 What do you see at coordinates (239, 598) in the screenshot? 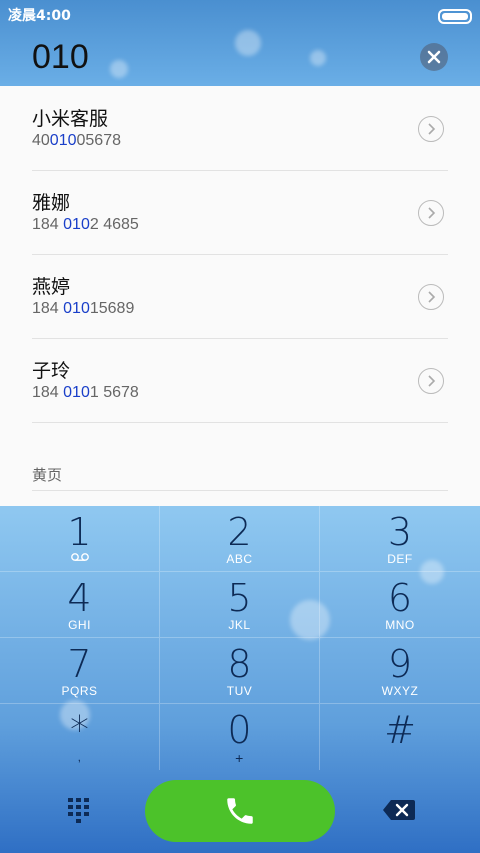
I see `key-digit: 5` at bounding box center [239, 598].